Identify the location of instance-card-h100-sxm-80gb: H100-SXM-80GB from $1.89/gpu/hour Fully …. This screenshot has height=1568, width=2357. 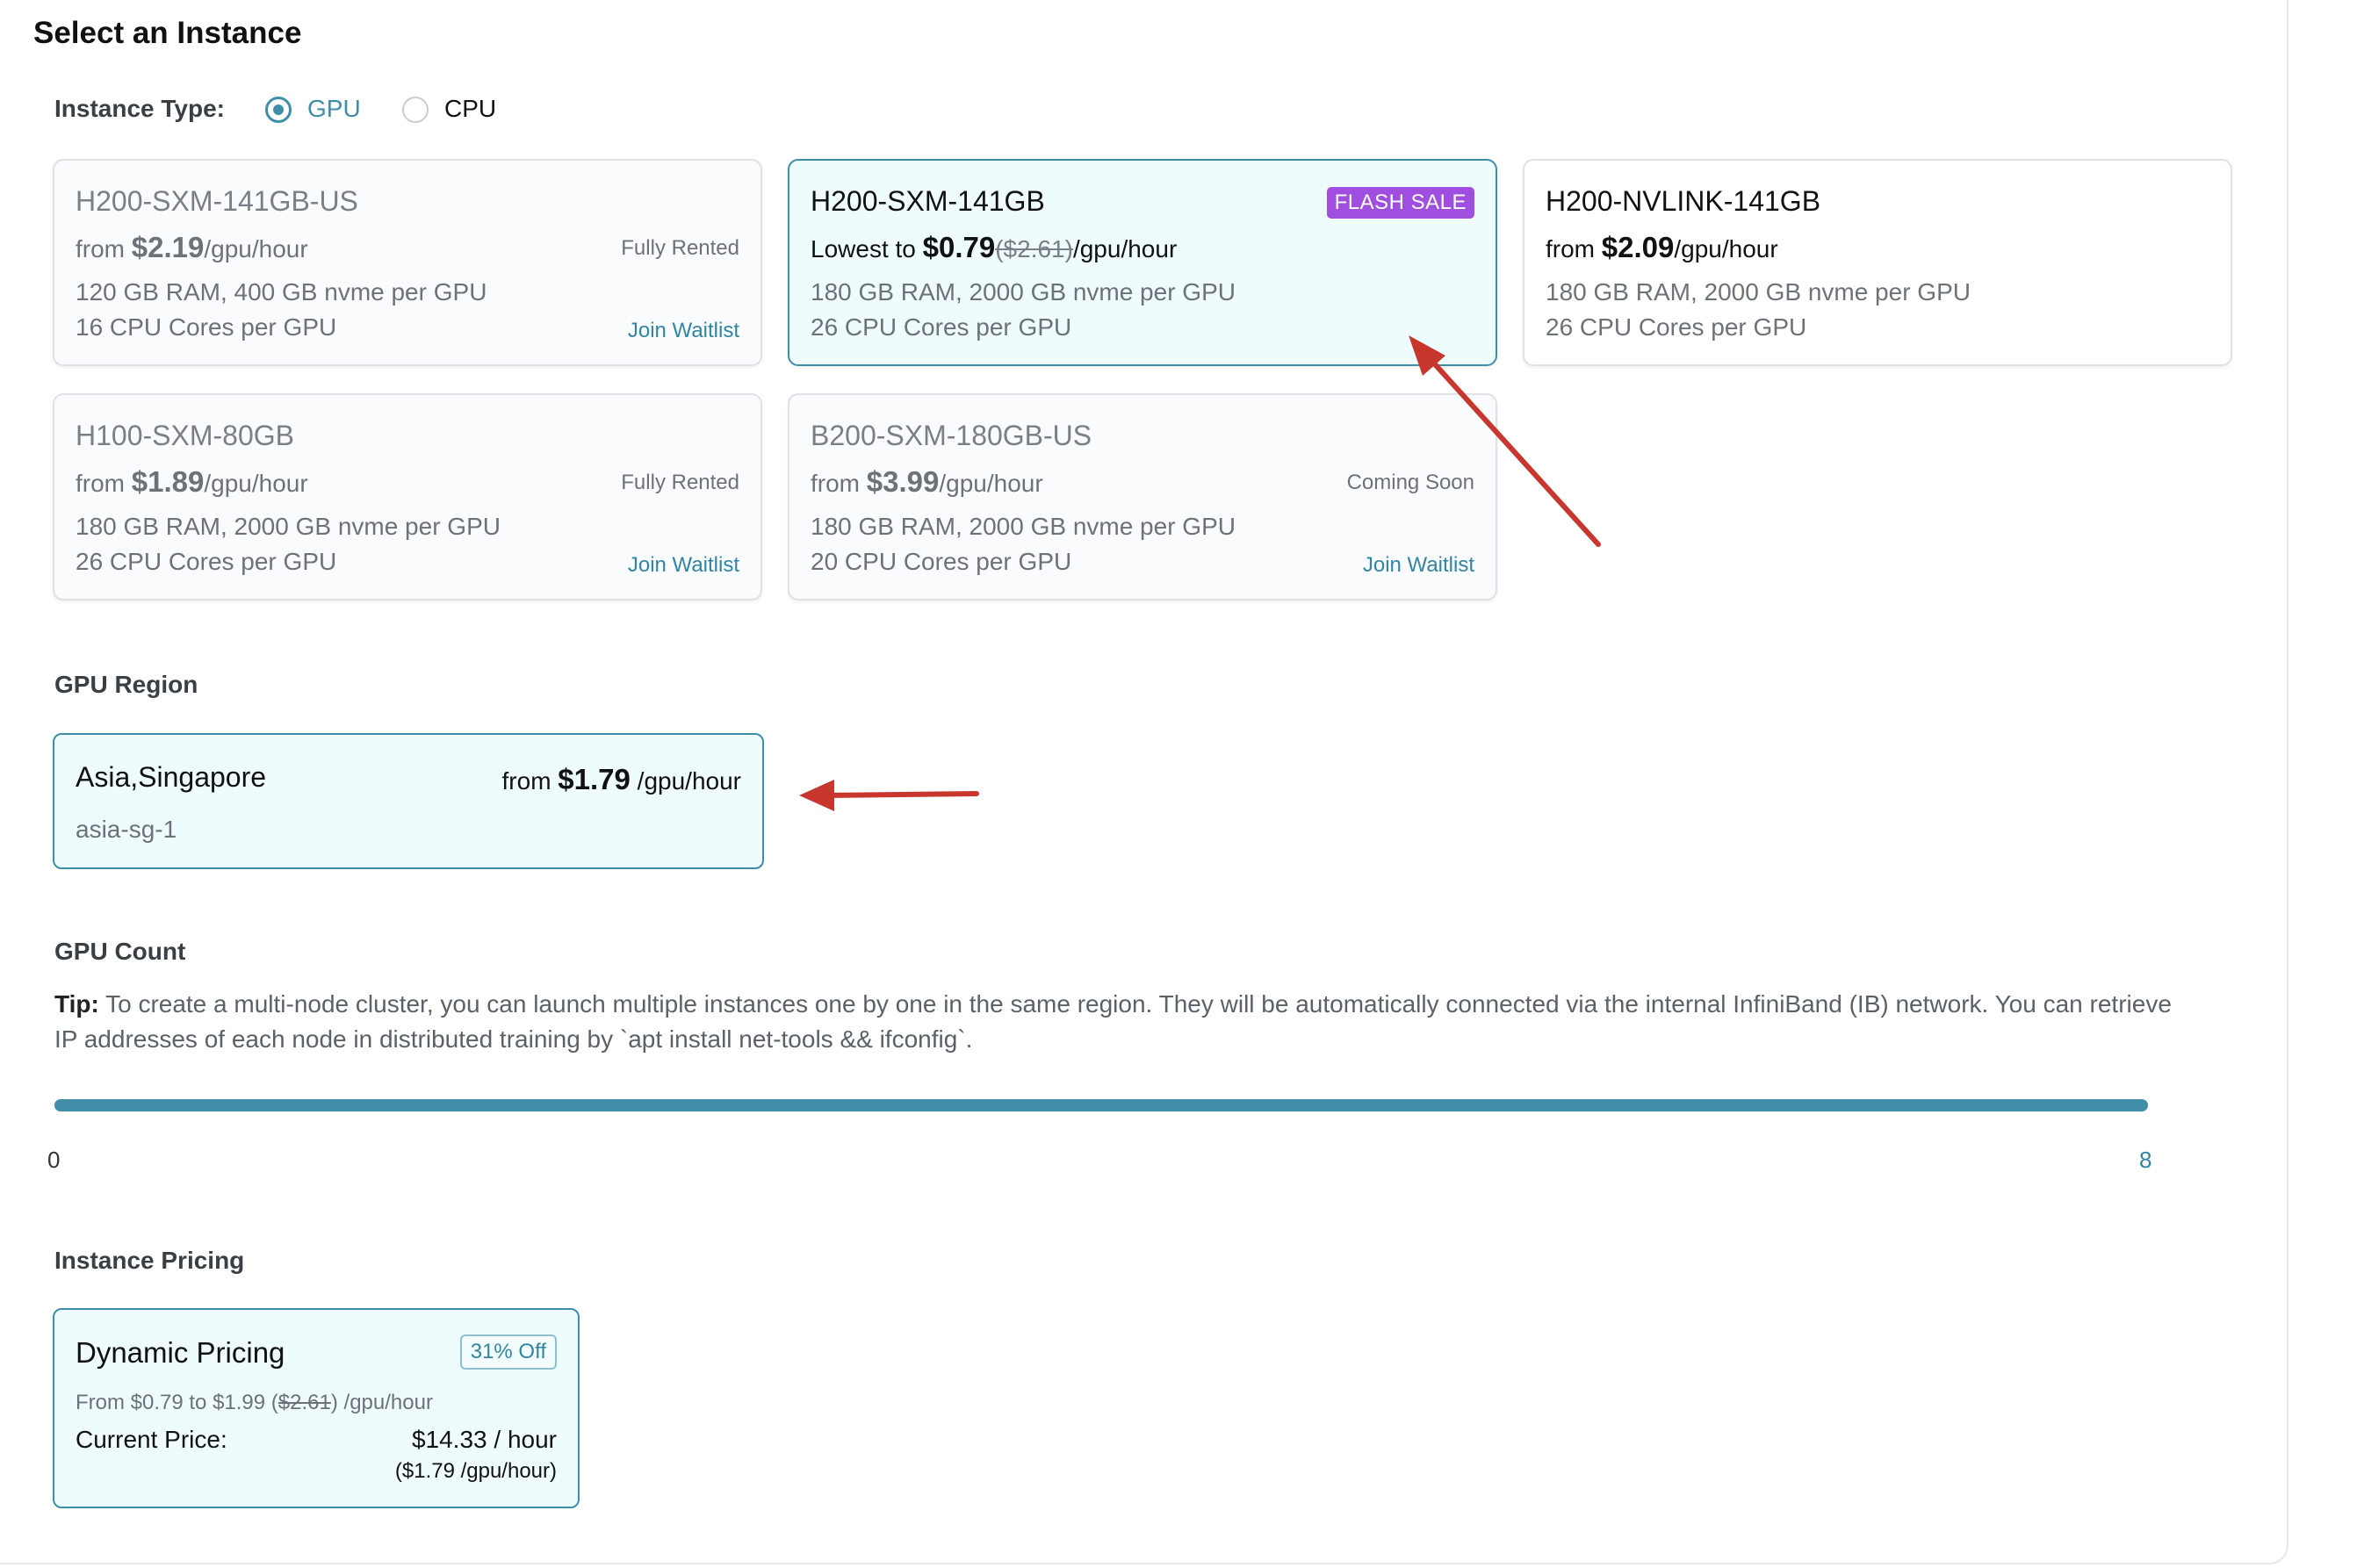
(407, 497).